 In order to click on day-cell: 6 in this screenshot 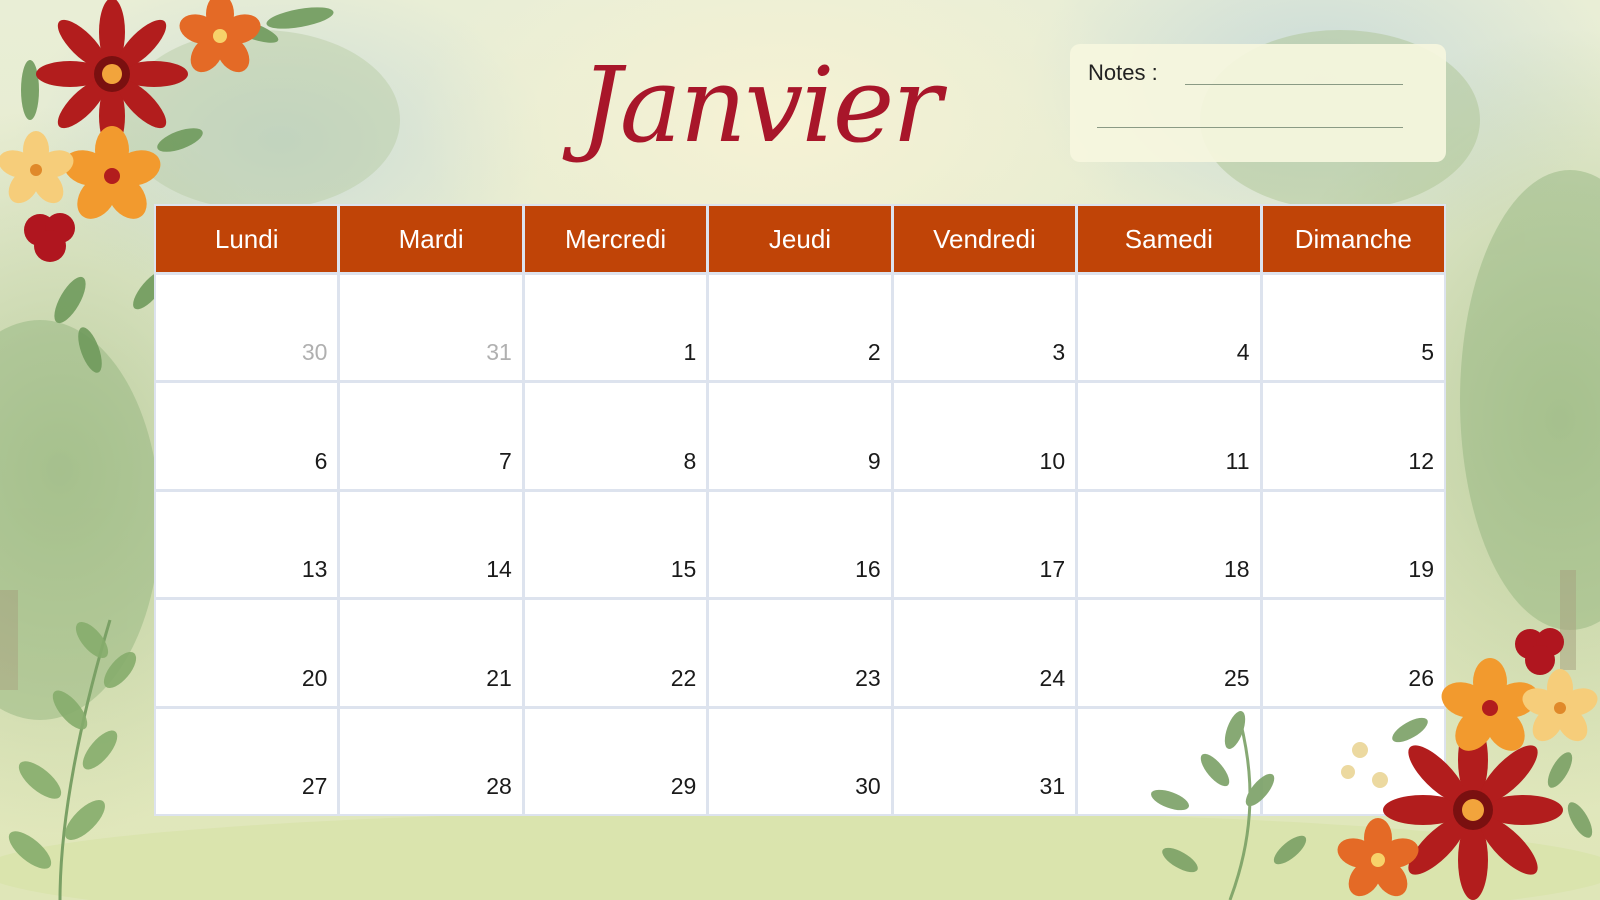, I will do `click(247, 436)`.